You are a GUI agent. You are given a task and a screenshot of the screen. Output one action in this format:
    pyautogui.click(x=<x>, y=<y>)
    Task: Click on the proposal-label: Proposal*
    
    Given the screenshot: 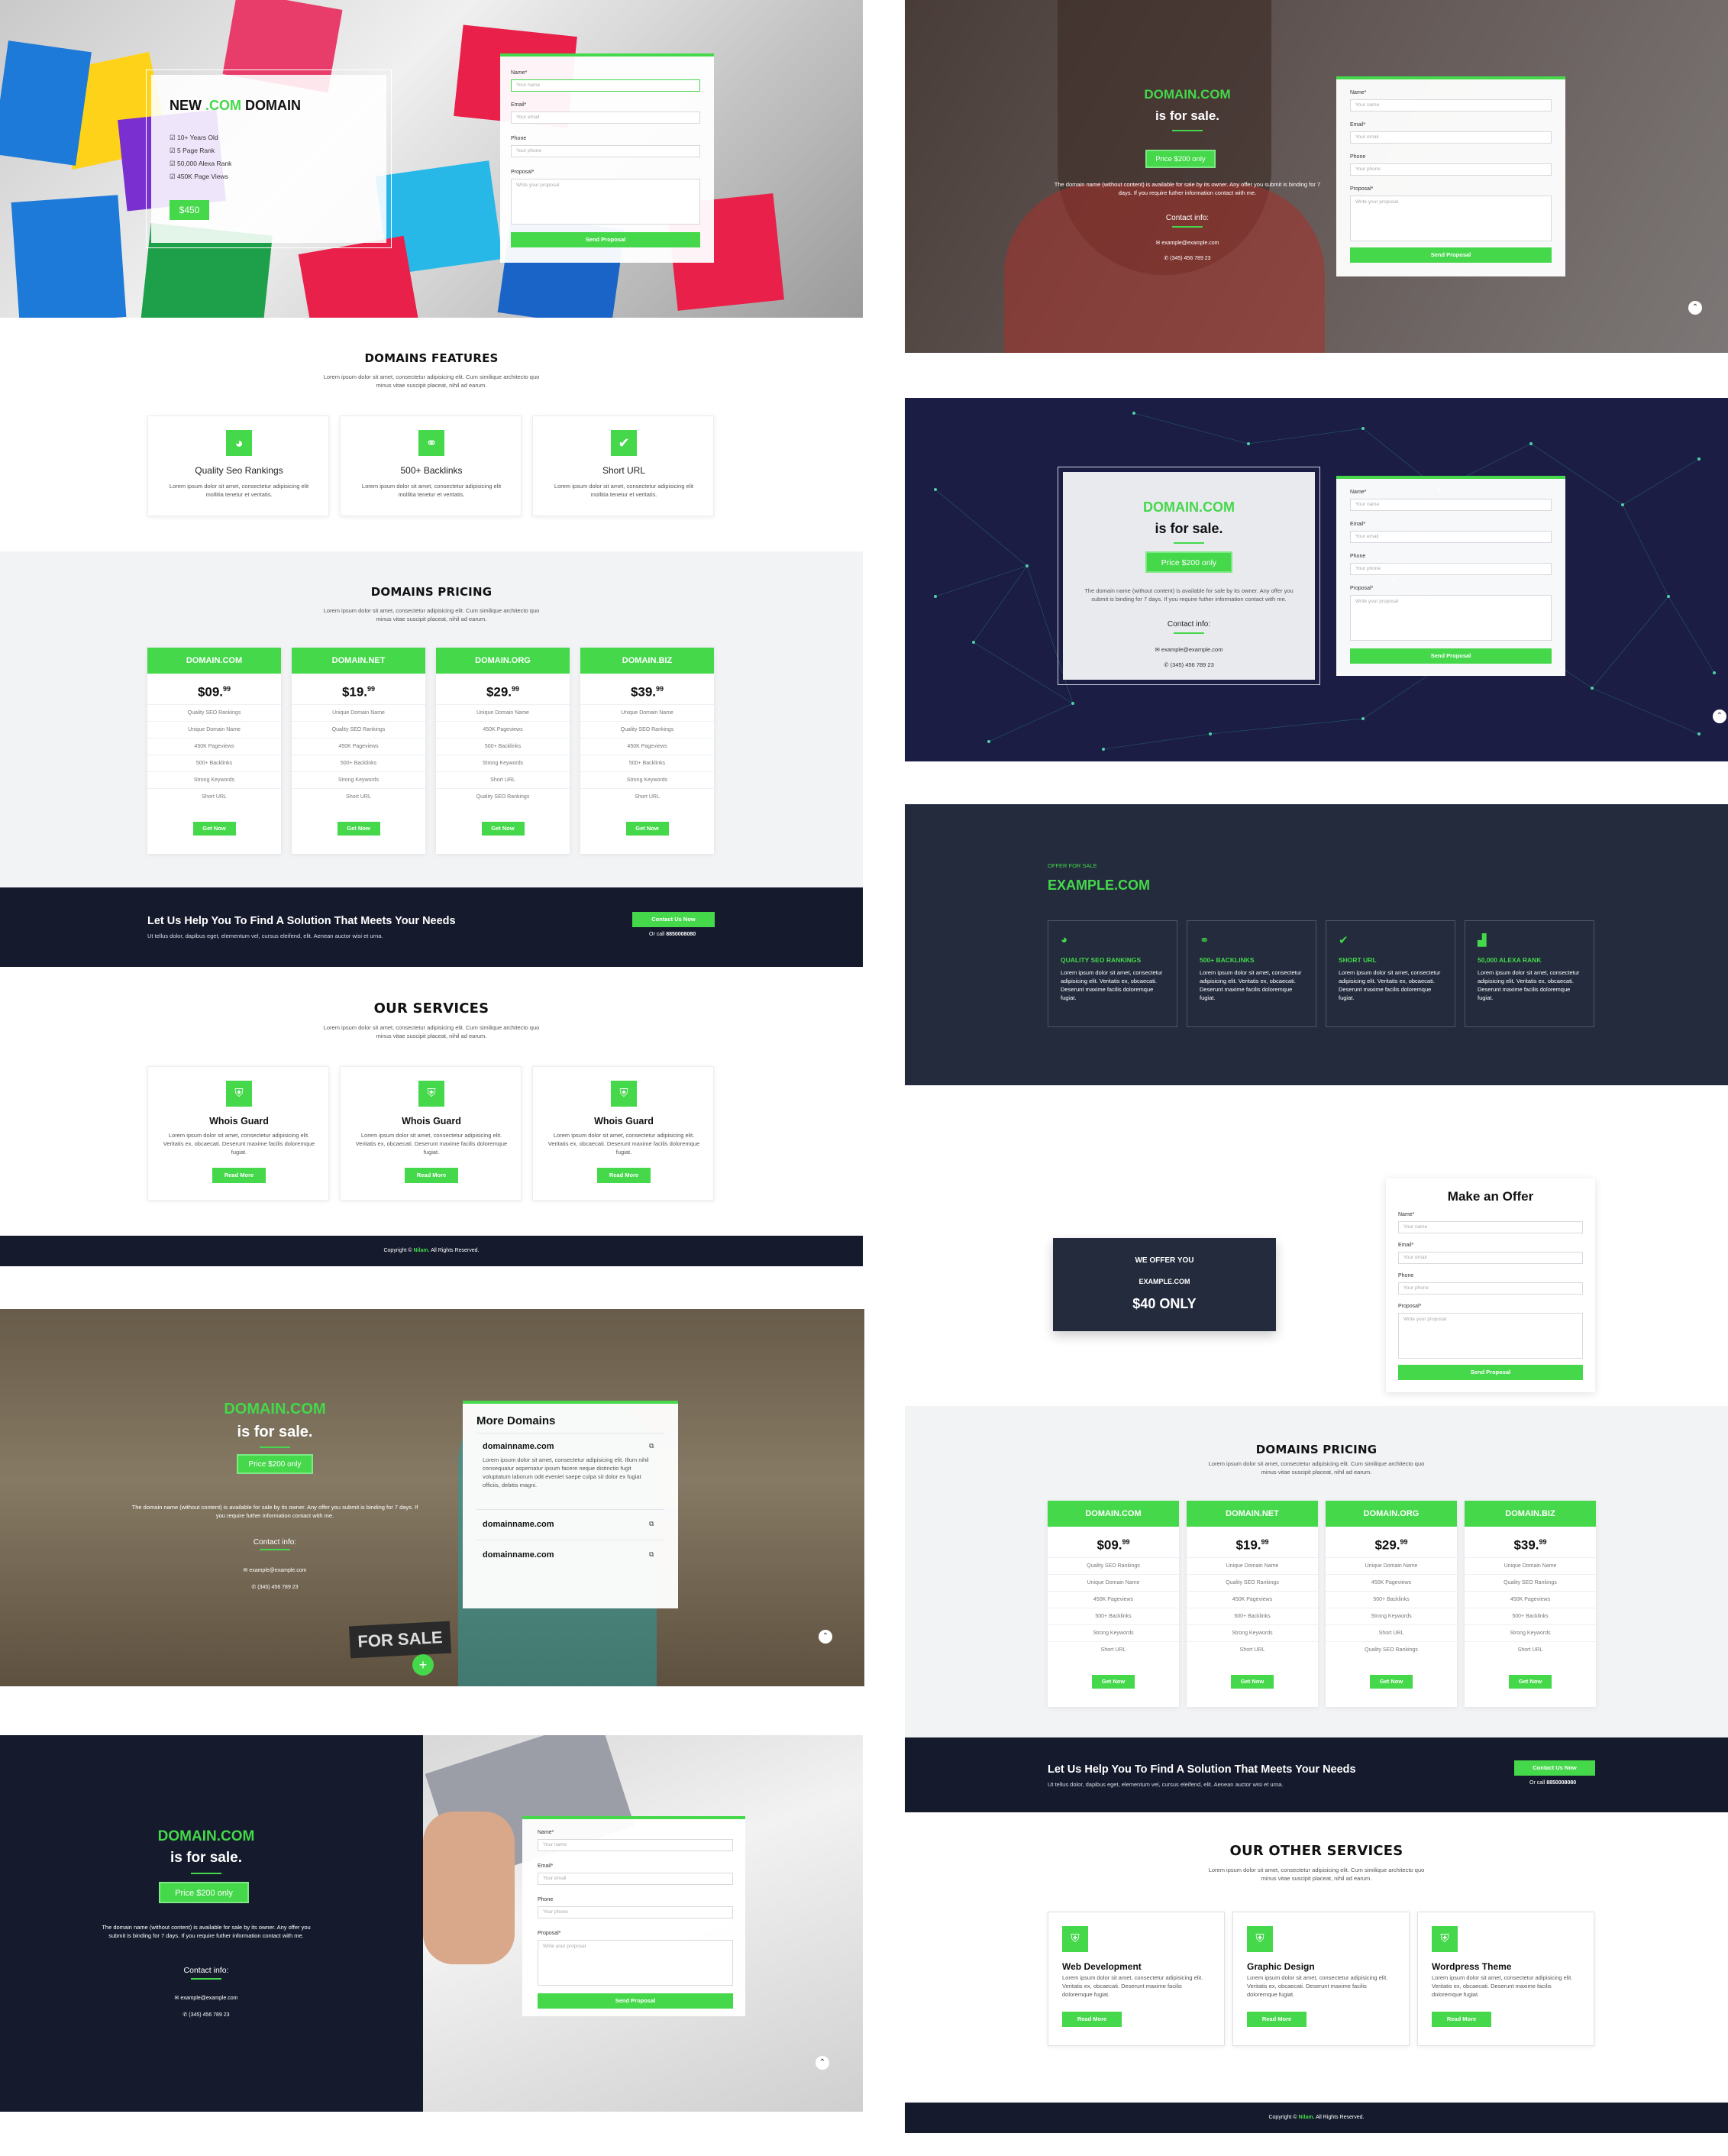 What is the action you would take?
    pyautogui.click(x=549, y=1933)
    